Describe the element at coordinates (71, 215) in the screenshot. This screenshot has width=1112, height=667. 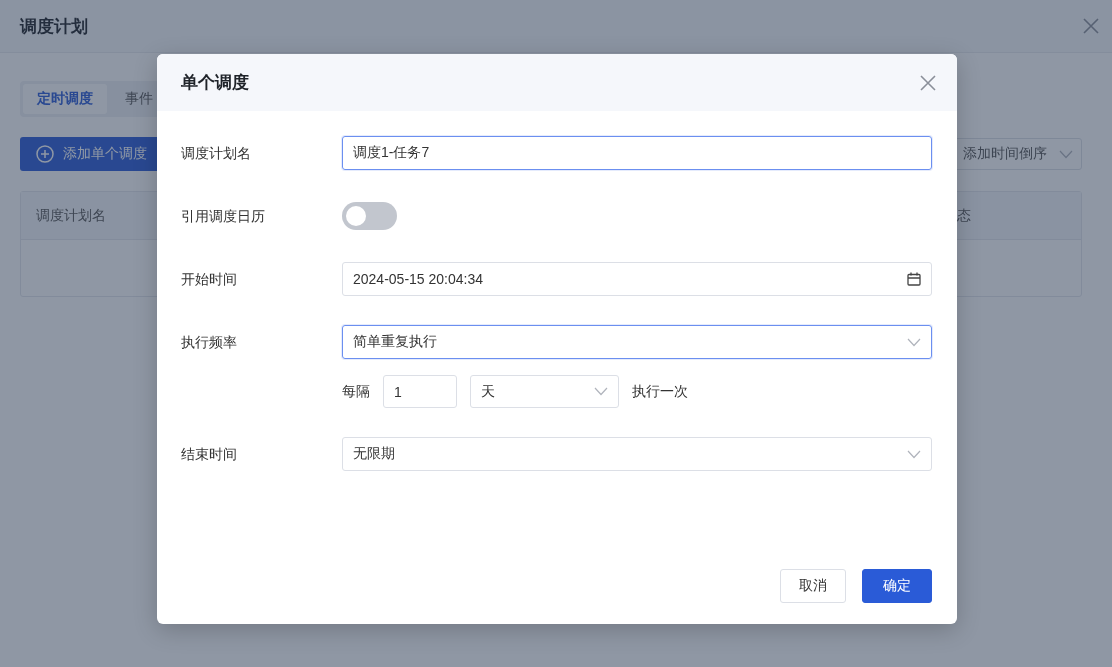
I see `column-header: 调度计划名` at that location.